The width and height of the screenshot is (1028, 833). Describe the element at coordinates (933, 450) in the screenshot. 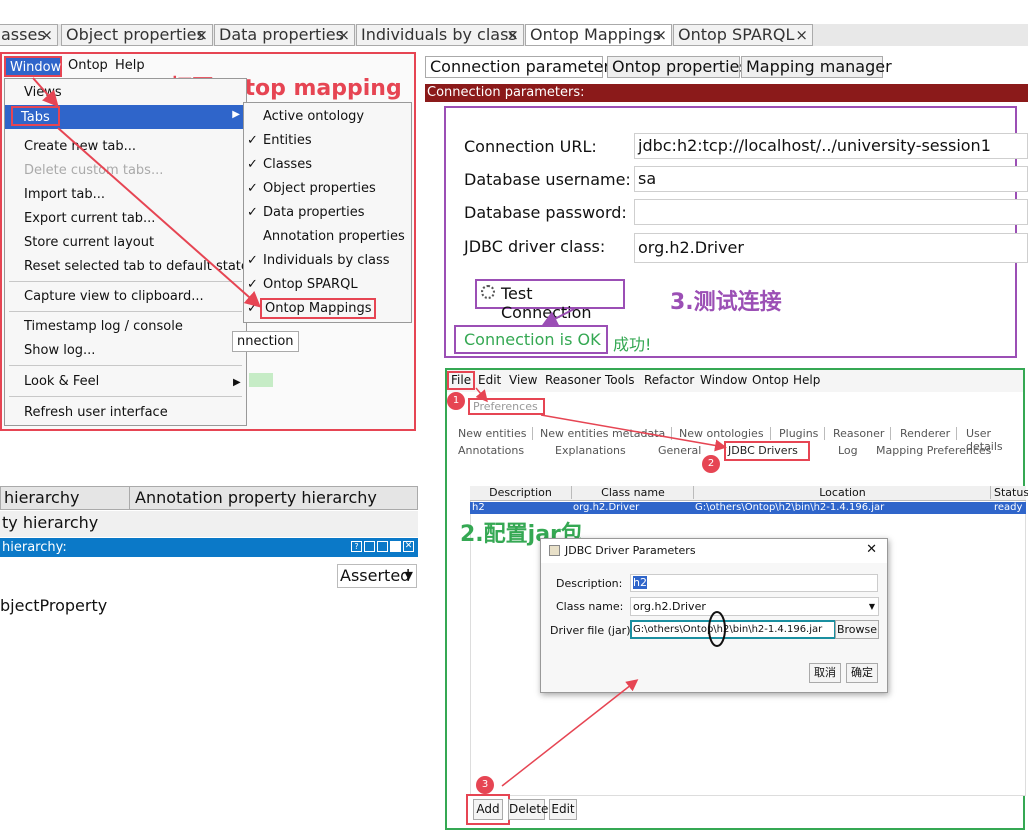

I see `pref-tab-mapping-preferences: Mapping Preferences` at that location.